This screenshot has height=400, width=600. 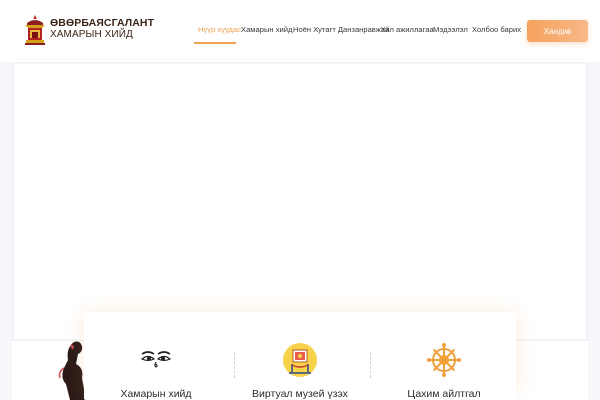 I want to click on monastery-logo-icon, so click(x=35, y=30).